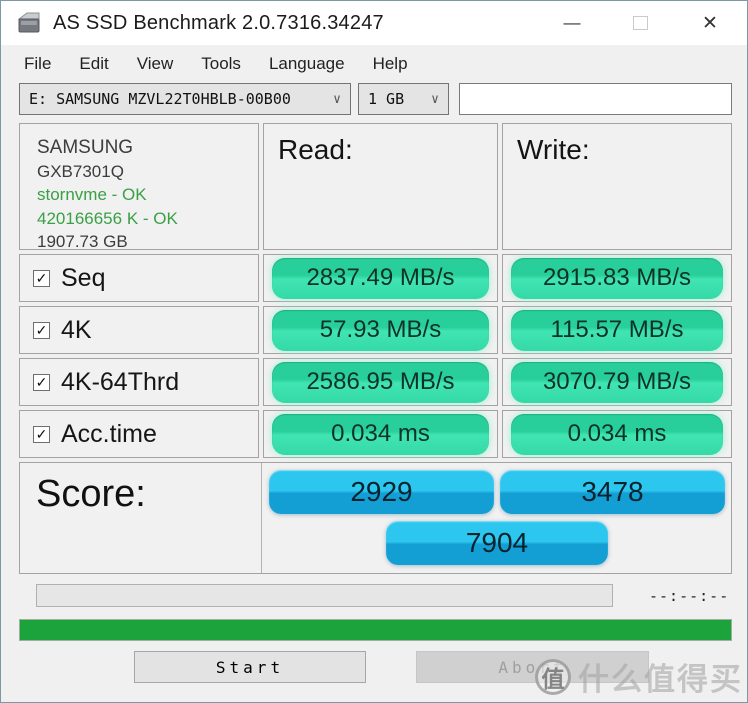 Image resolution: width=748 pixels, height=703 pixels. What do you see at coordinates (612, 492) in the screenshot?
I see `write-score-value: 3478` at bounding box center [612, 492].